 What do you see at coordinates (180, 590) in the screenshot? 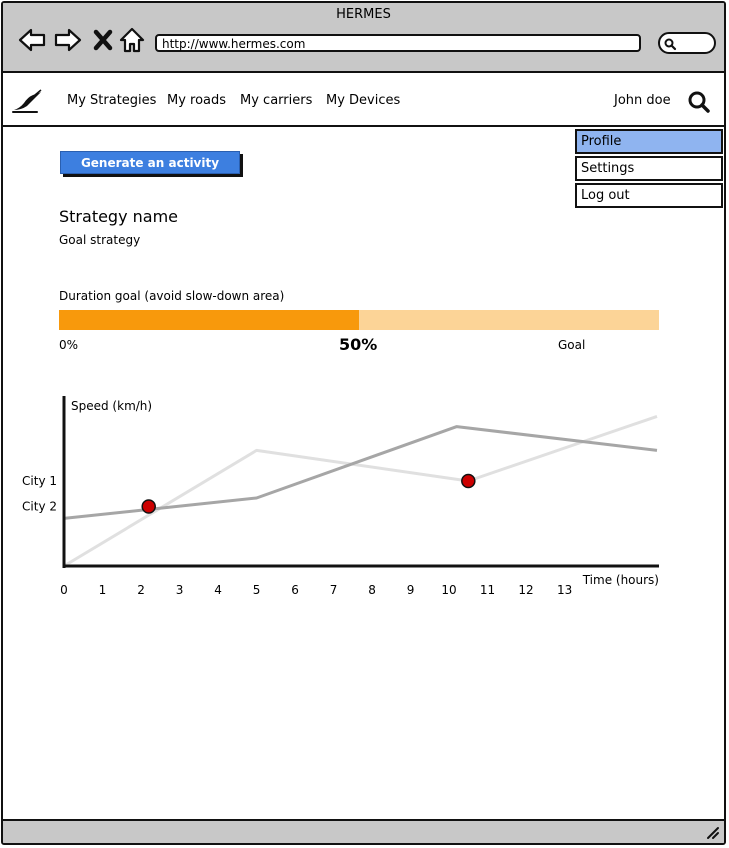
I see `x-tick-label: 3` at bounding box center [180, 590].